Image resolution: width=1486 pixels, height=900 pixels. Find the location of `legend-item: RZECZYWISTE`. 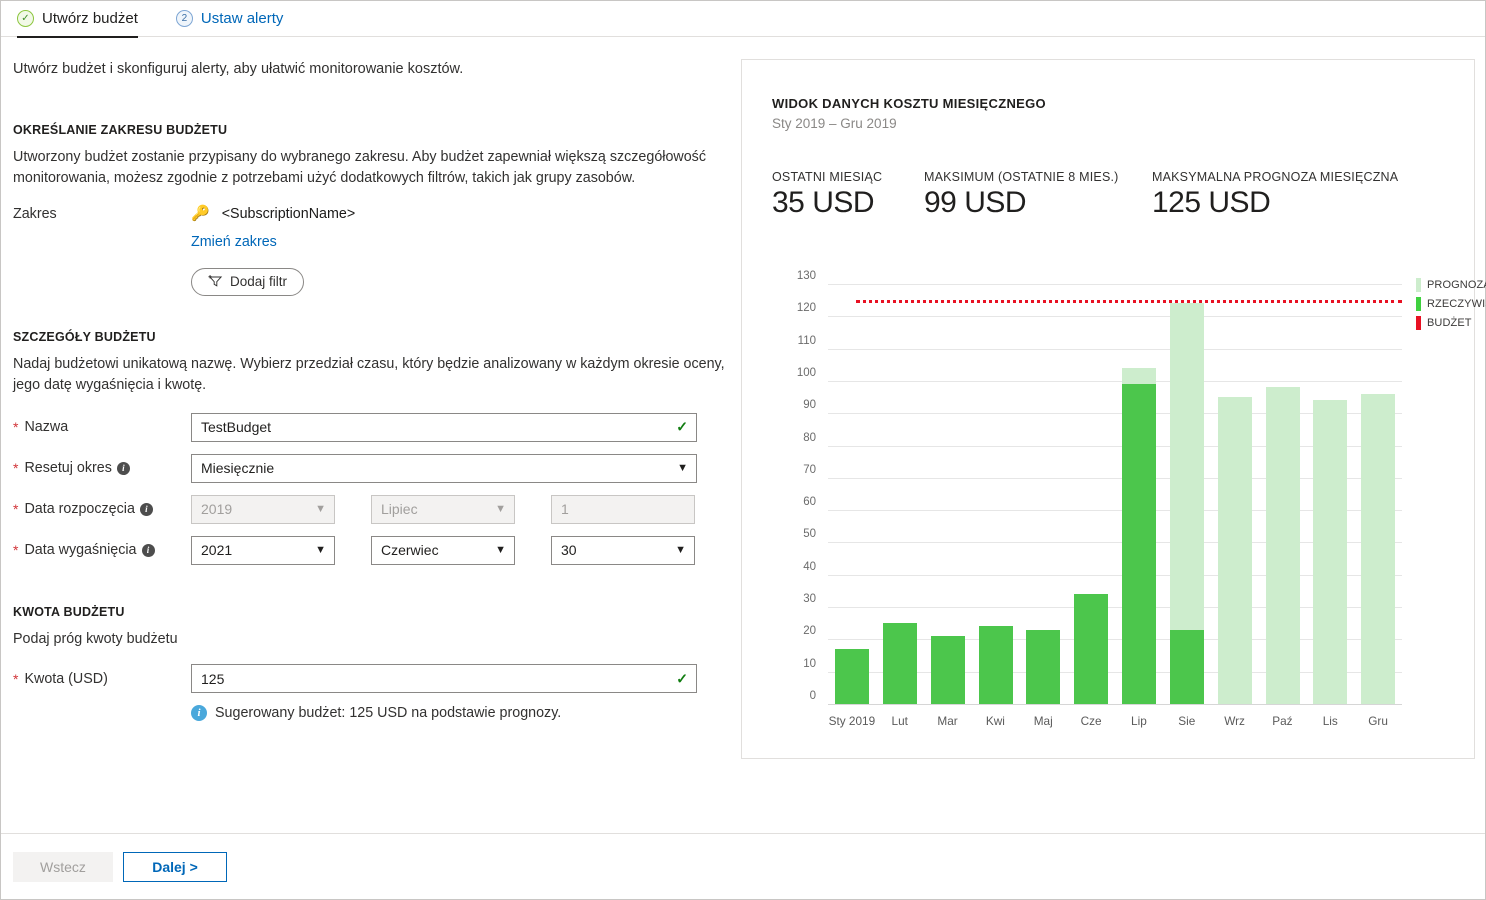

legend-item: RZECZYWISTE is located at coordinates (1451, 304).